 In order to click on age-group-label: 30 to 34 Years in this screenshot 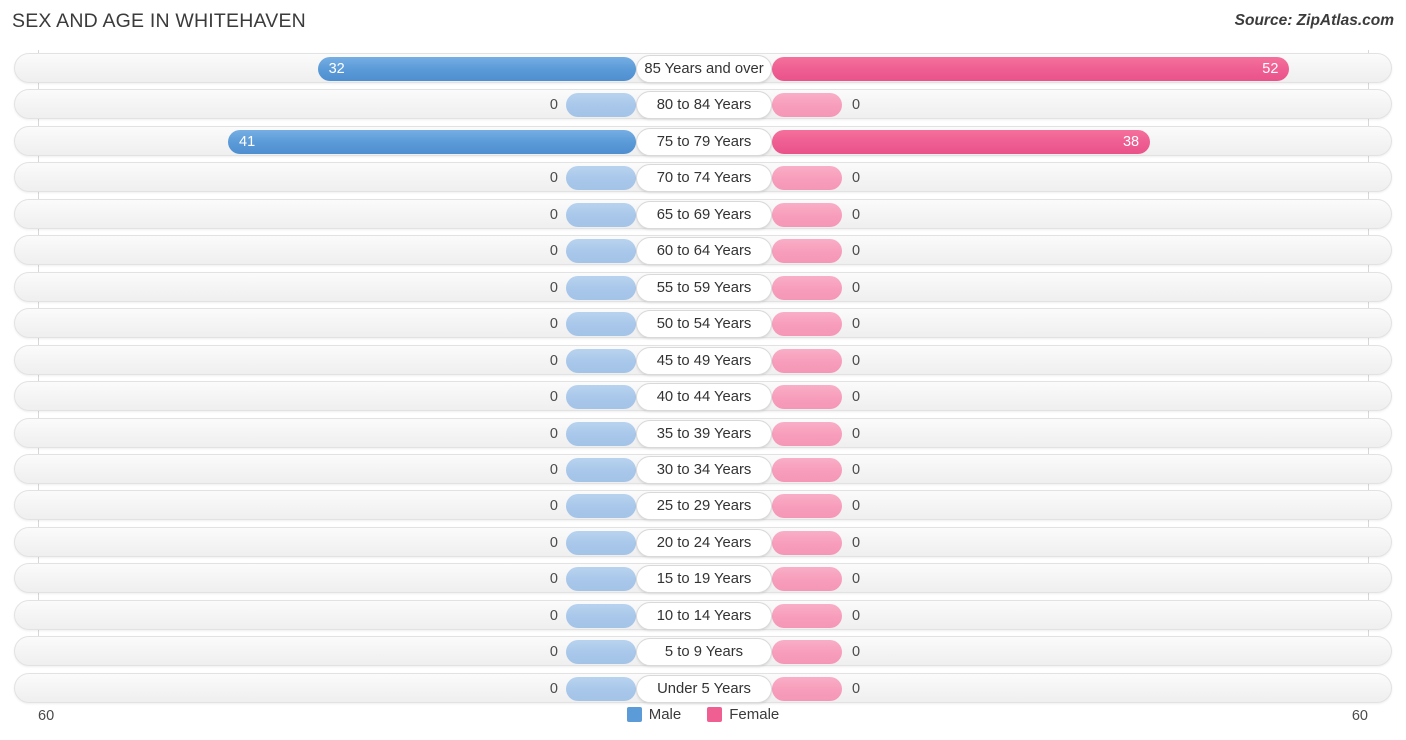, I will do `click(704, 469)`.